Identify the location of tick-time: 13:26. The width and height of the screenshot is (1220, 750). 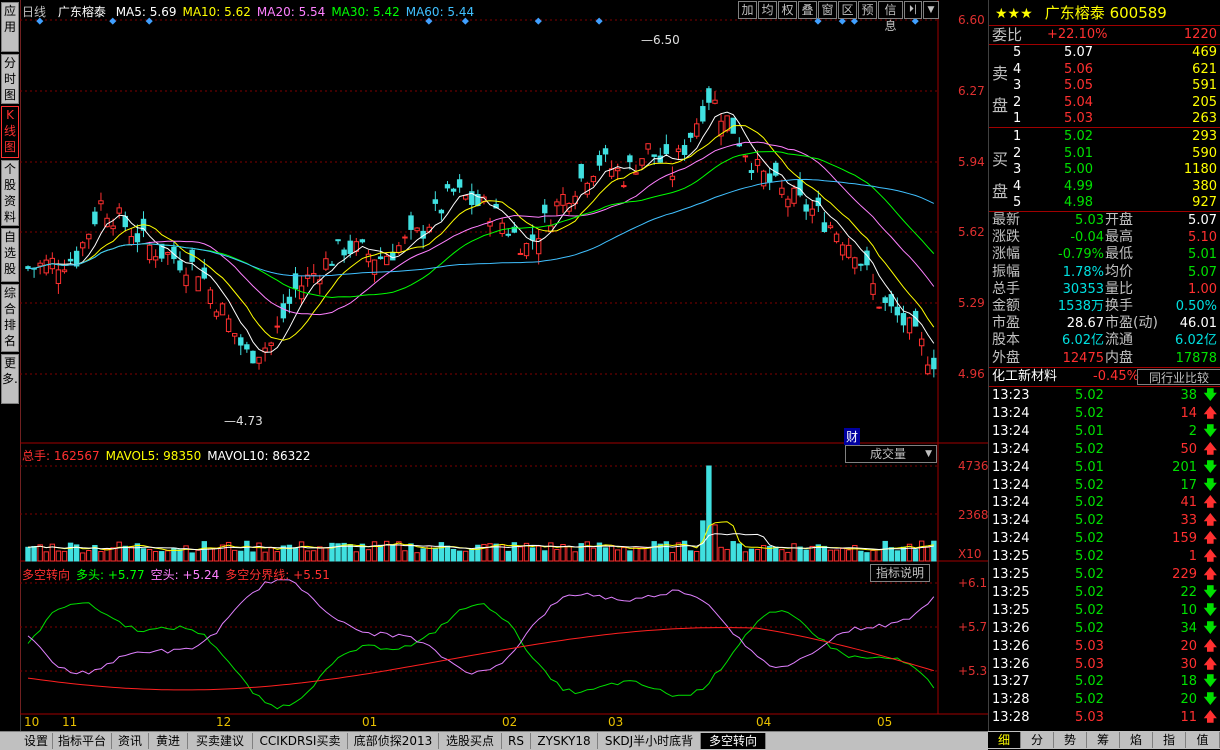
(1011, 664).